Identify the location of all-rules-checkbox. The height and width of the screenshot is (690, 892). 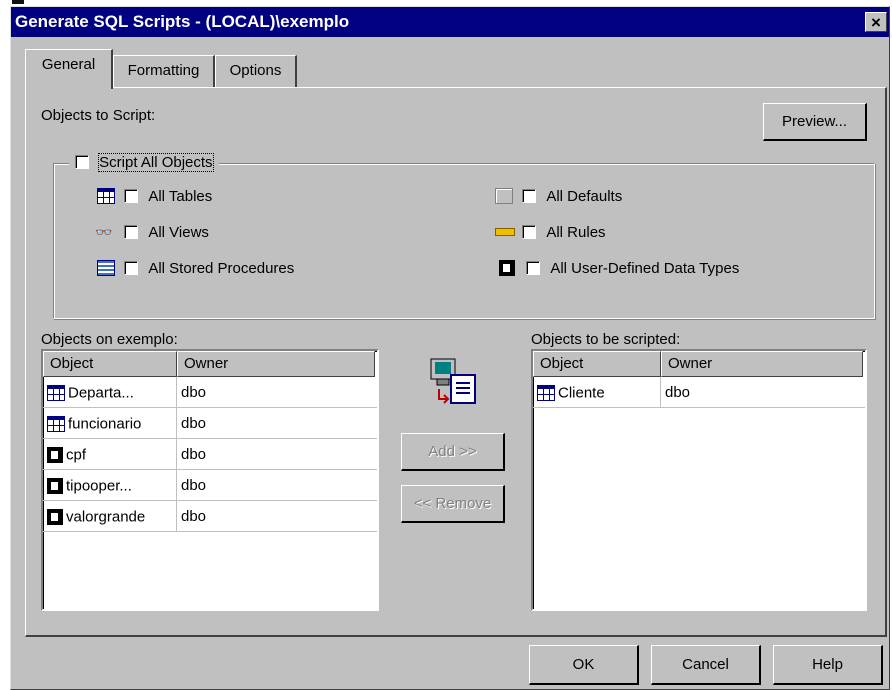
(529, 232).